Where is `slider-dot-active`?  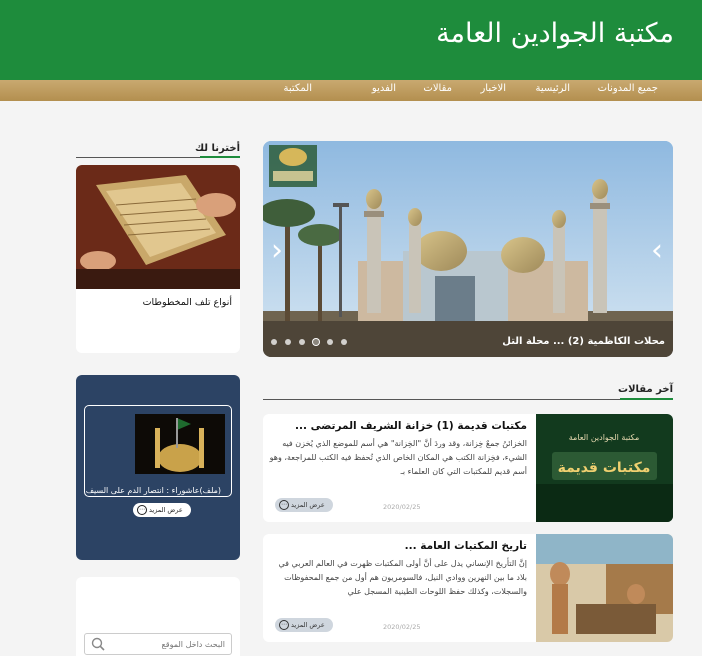 slider-dot-active is located at coordinates (316, 342).